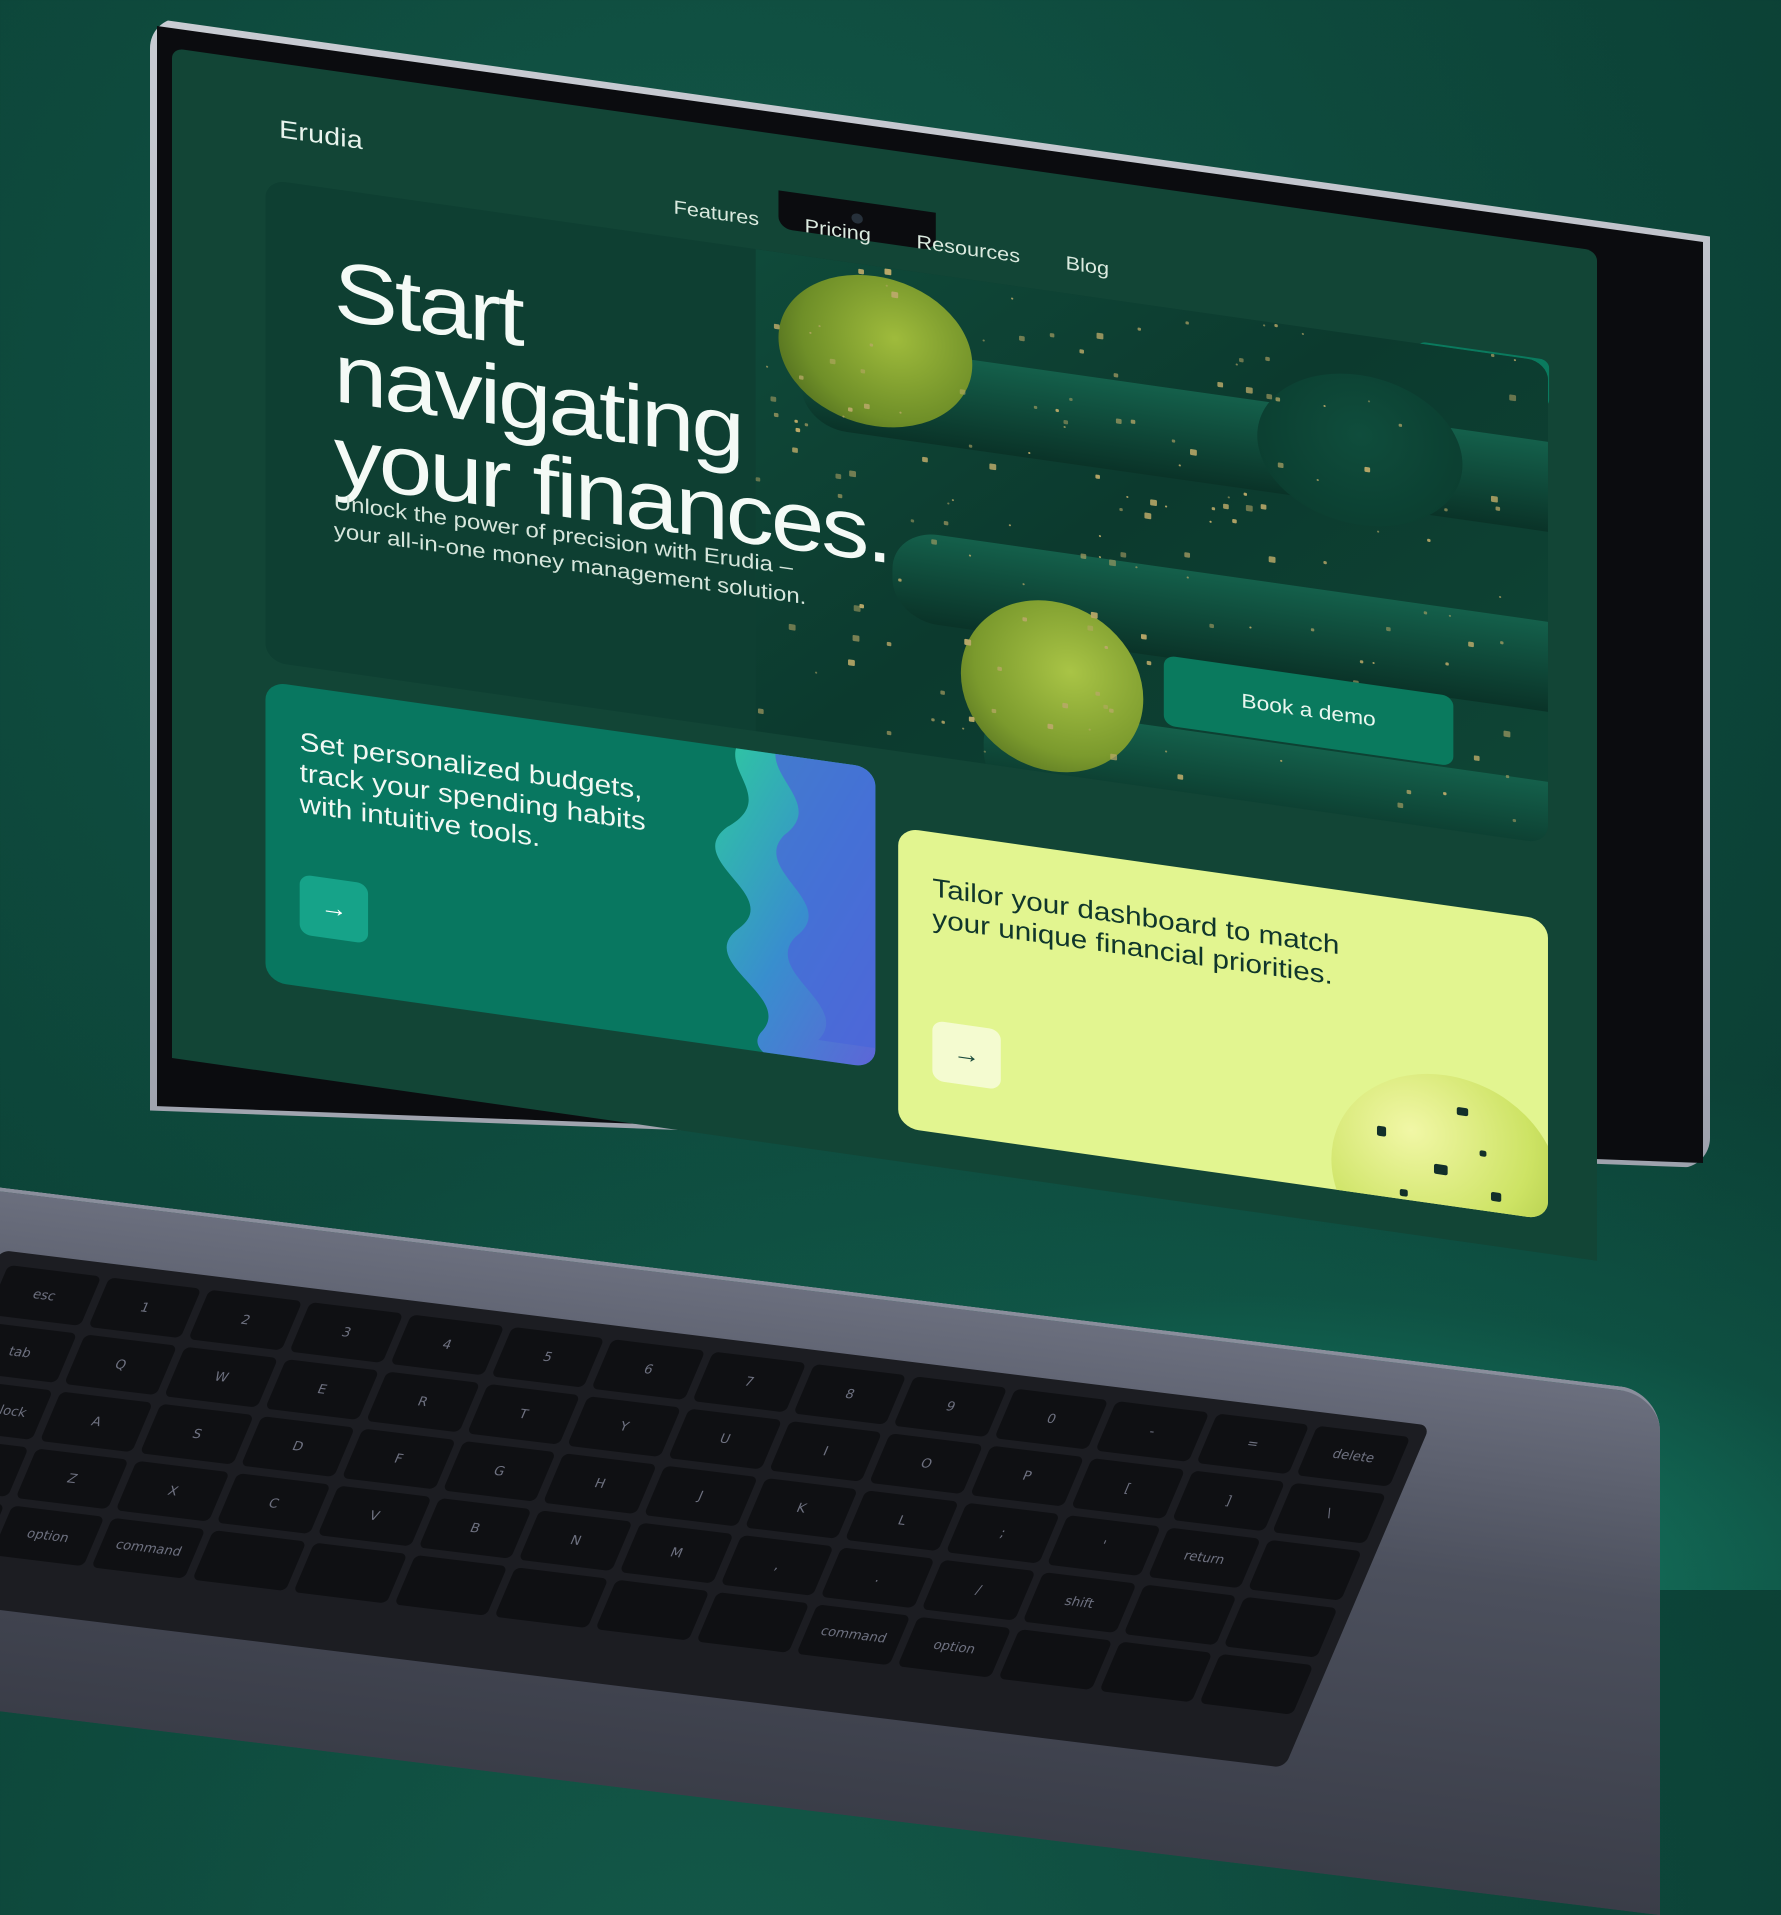 This screenshot has height=1915, width=1781. What do you see at coordinates (749, 1382) in the screenshot?
I see `keyboard-key: 7` at bounding box center [749, 1382].